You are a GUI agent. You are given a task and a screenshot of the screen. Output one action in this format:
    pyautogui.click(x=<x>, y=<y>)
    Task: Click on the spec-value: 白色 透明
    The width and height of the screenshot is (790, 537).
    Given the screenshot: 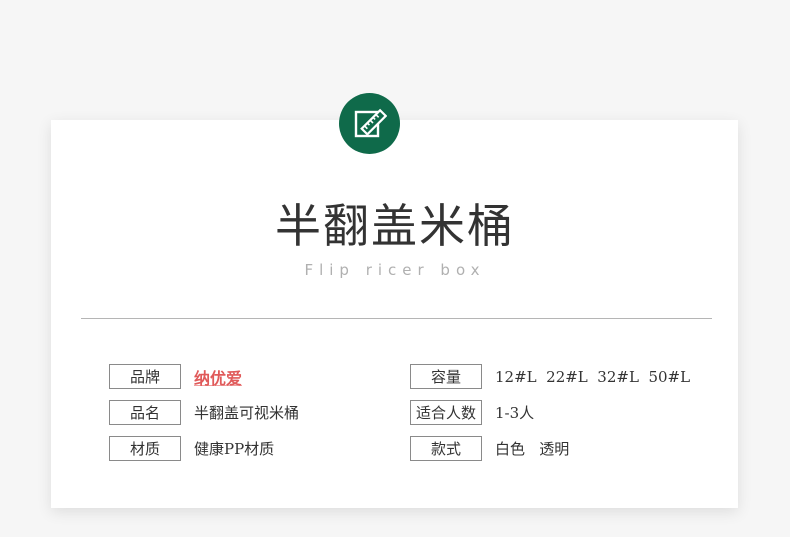 What is the action you would take?
    pyautogui.click(x=532, y=449)
    